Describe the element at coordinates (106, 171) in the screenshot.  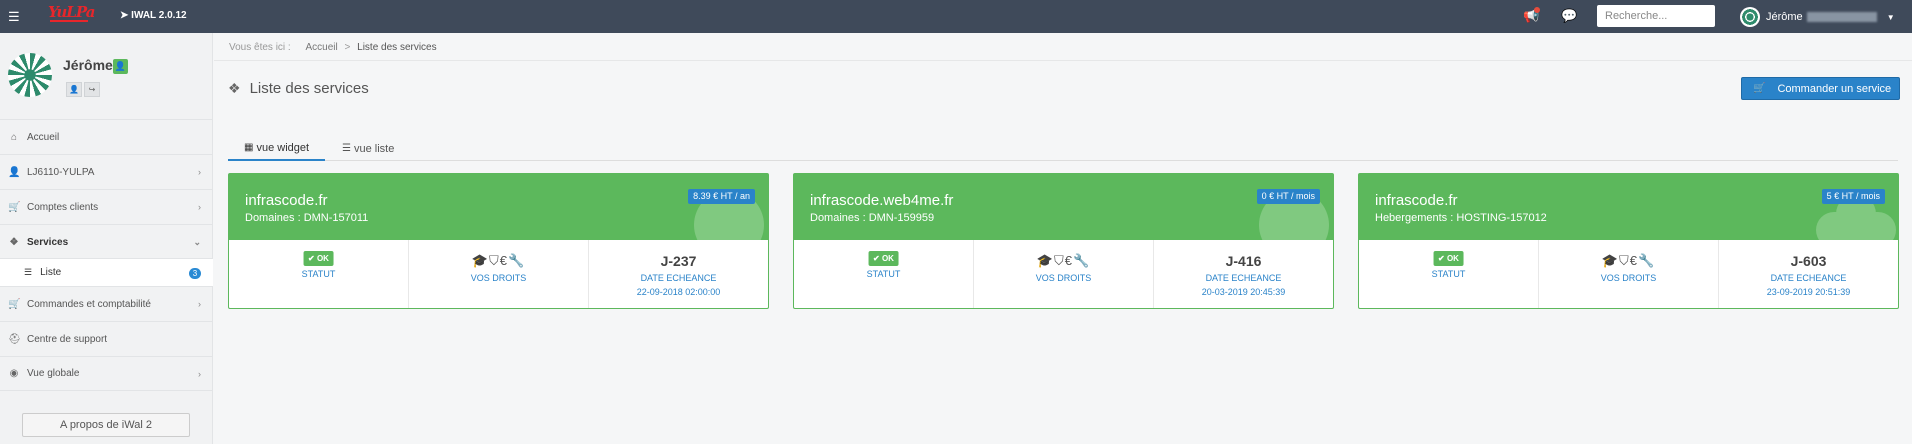
I see `sidebar-item-account: 👤 LJ6110-YULPA ›` at that location.